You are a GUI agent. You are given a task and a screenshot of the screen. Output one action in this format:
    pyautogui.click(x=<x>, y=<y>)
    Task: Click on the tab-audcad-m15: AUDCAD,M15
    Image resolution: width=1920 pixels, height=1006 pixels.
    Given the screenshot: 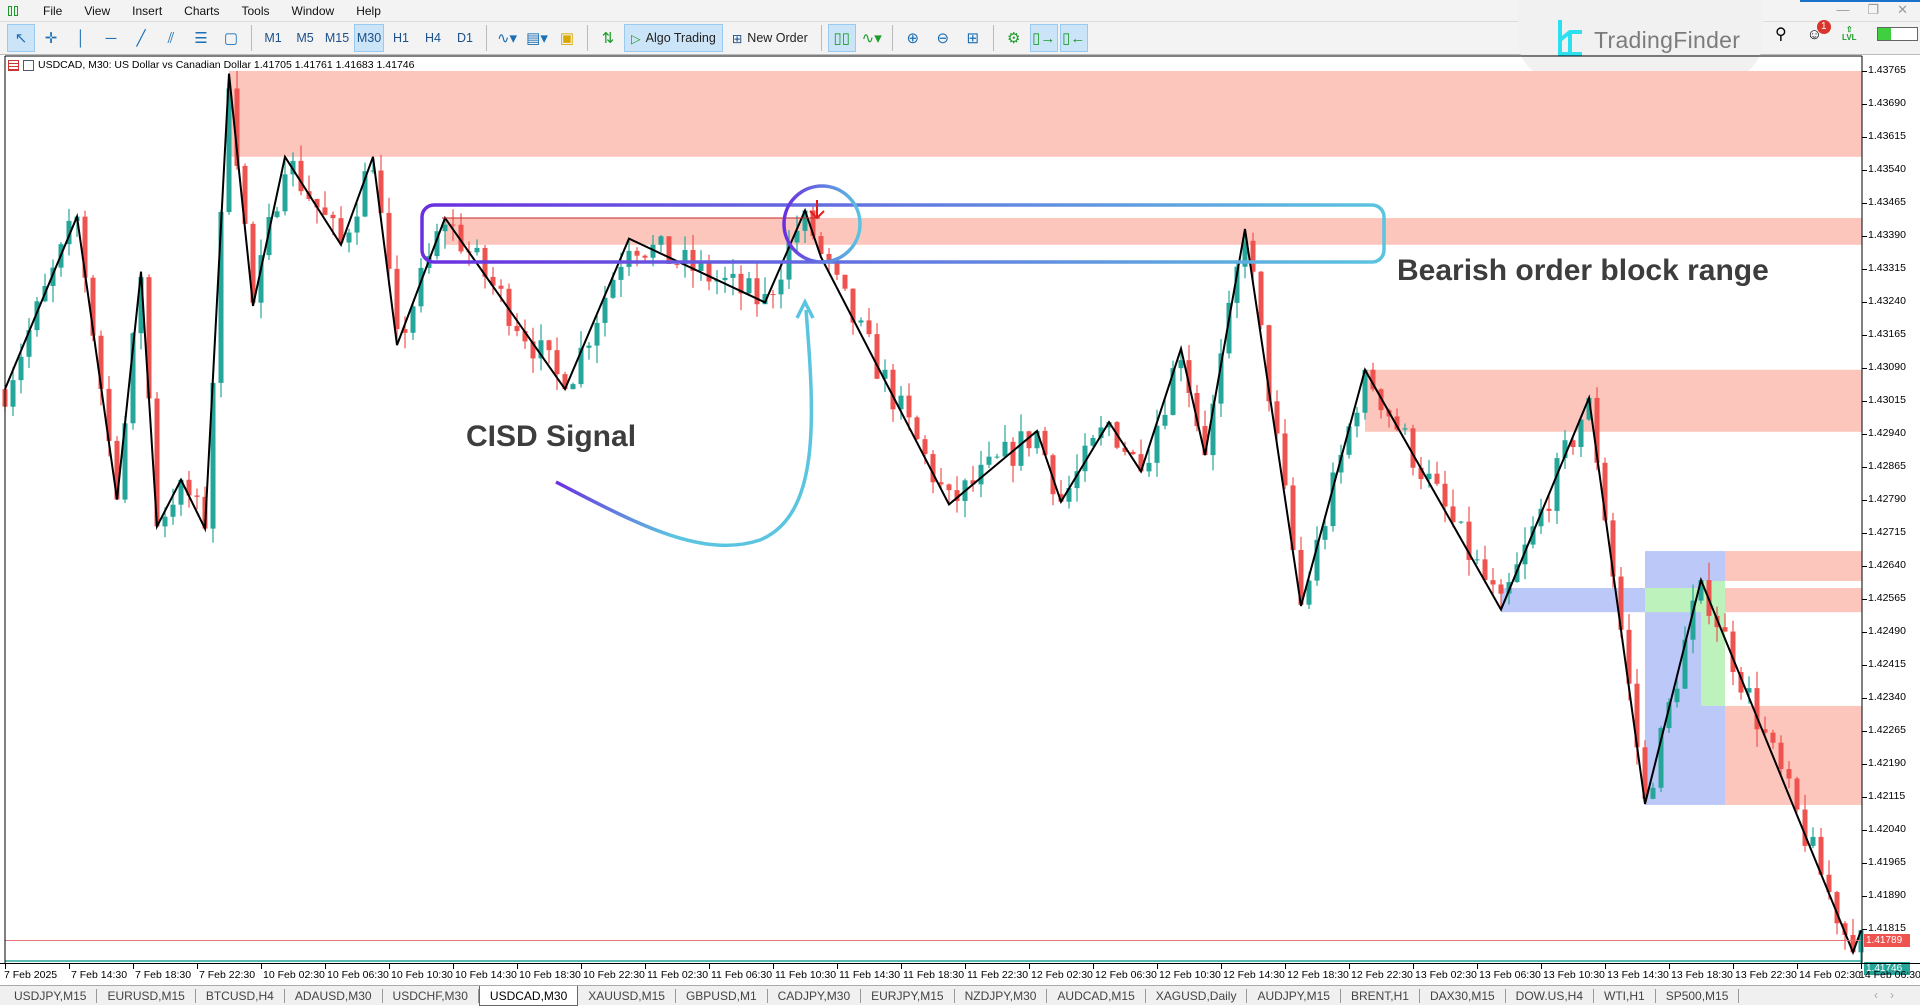 What is the action you would take?
    pyautogui.click(x=1096, y=995)
    